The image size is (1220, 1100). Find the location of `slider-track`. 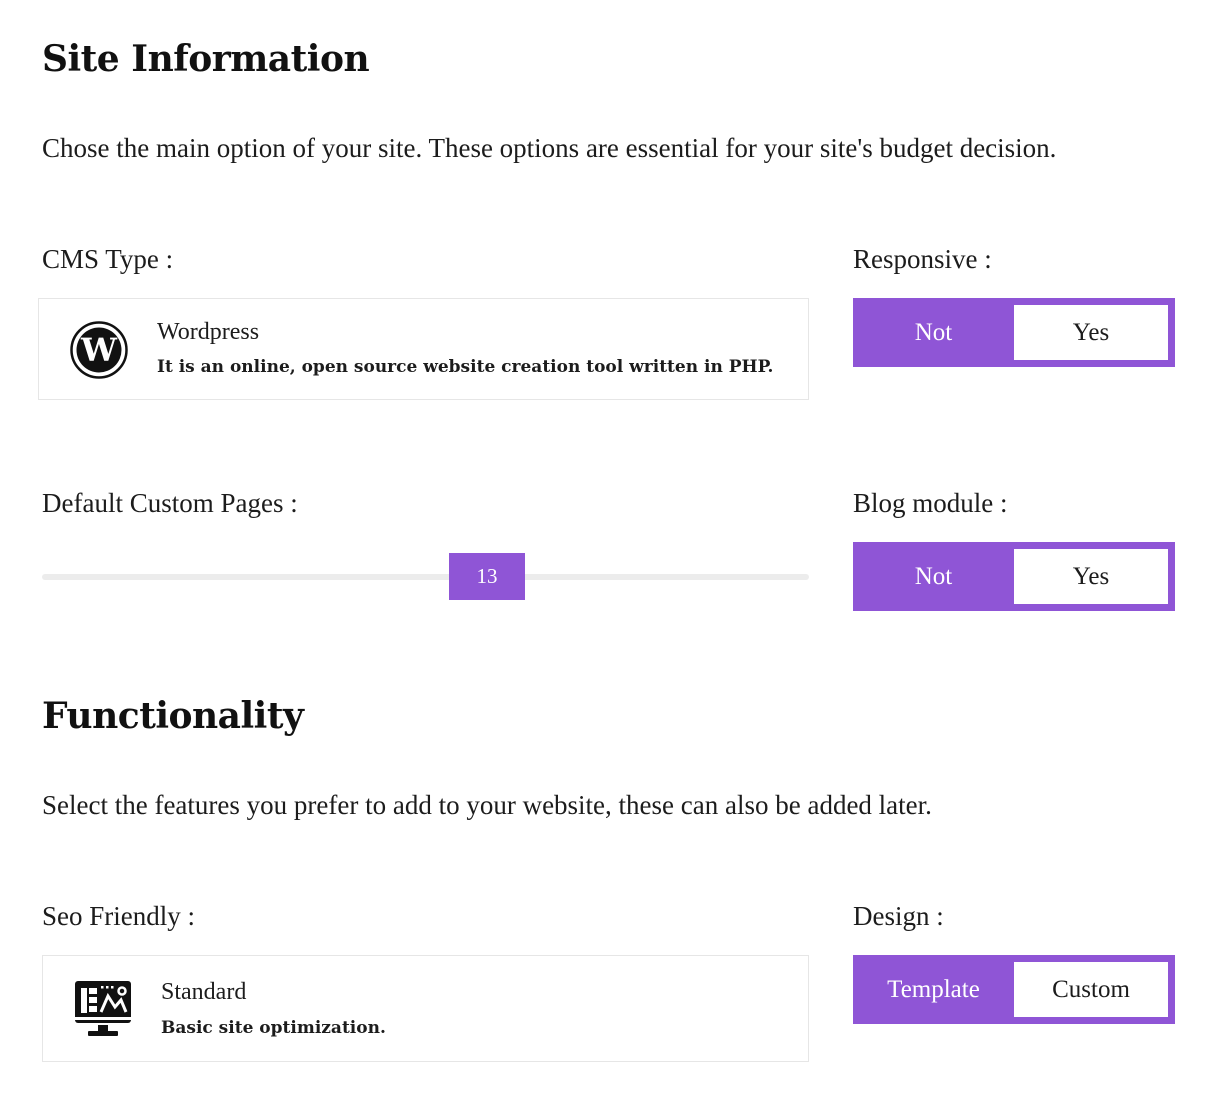

slider-track is located at coordinates (425, 577).